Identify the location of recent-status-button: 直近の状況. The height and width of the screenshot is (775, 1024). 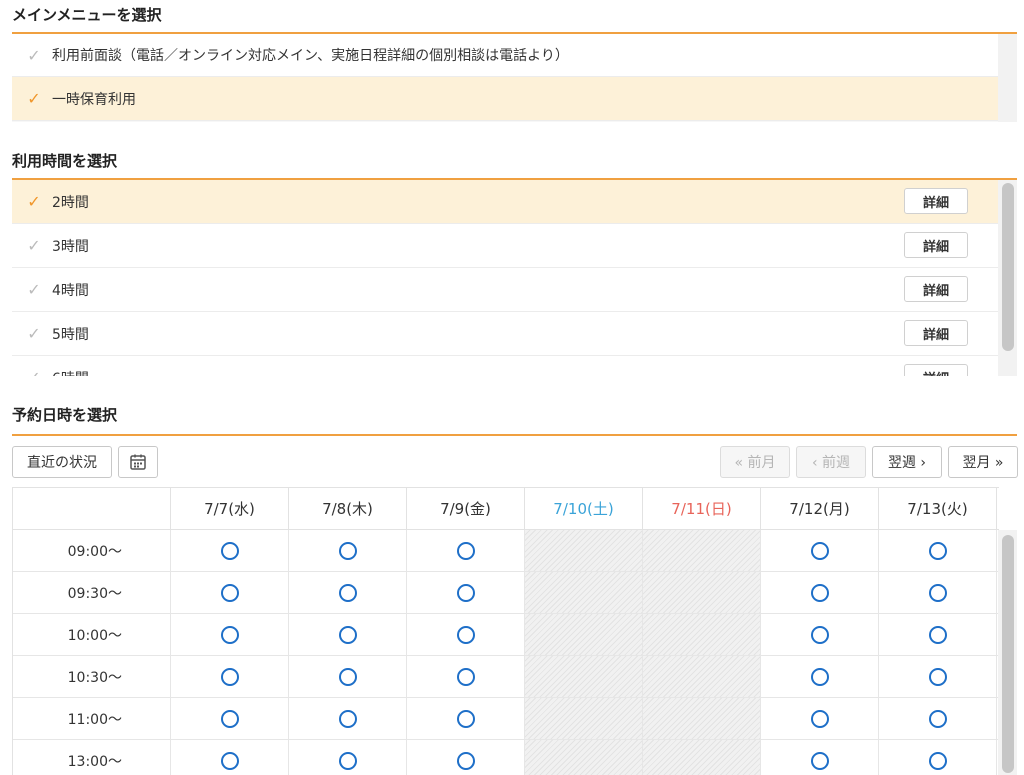
(62, 462).